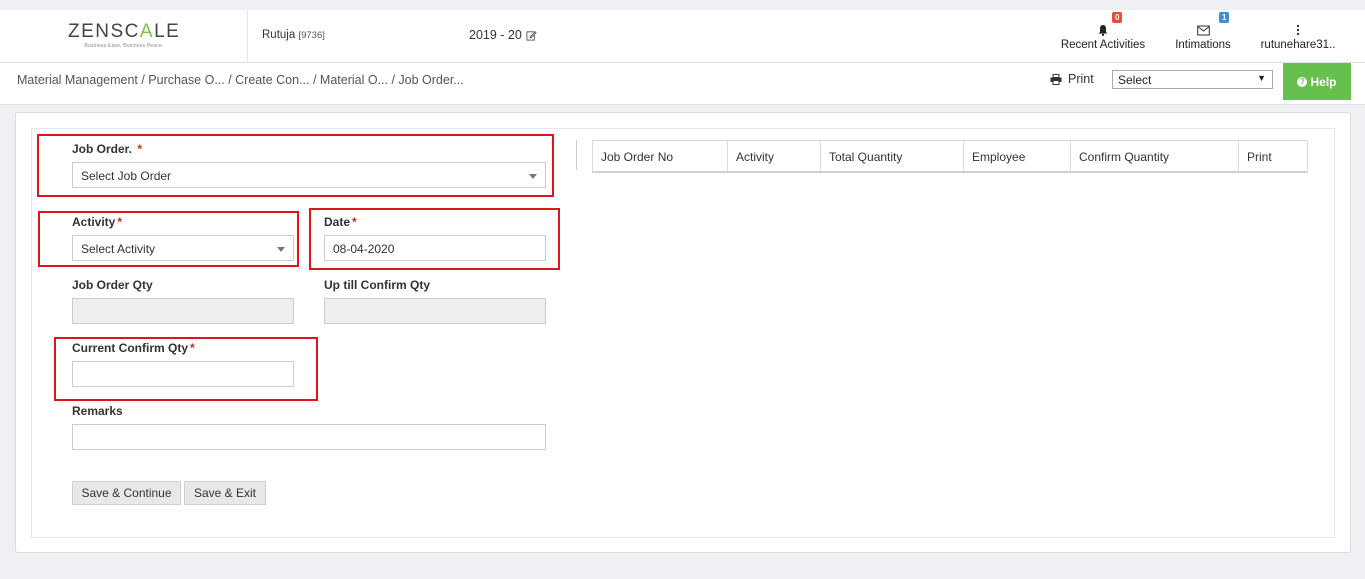 Image resolution: width=1365 pixels, height=579 pixels. What do you see at coordinates (1203, 45) in the screenshot?
I see `intimations-label: Intimations` at bounding box center [1203, 45].